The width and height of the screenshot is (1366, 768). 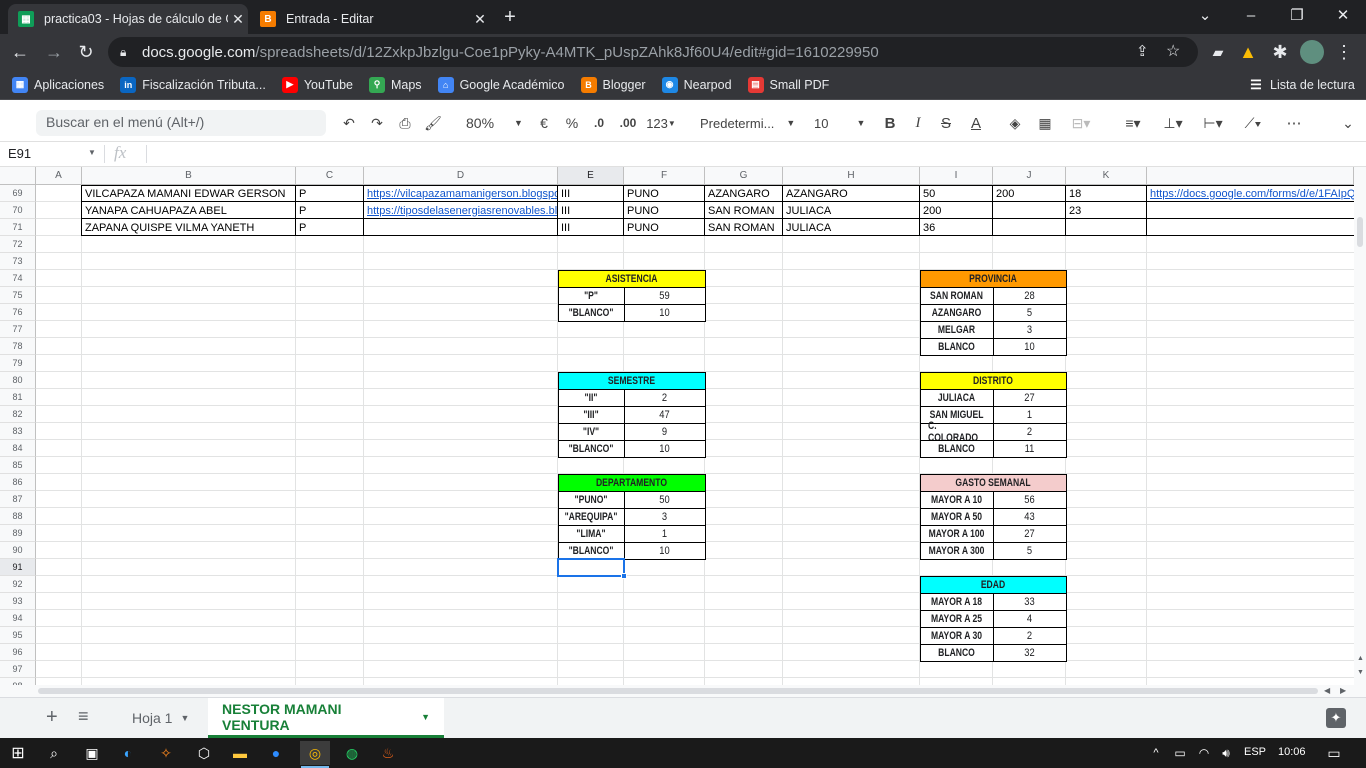 What do you see at coordinates (661, 123) in the screenshot?
I see `number-format-select: 123 ▼` at bounding box center [661, 123].